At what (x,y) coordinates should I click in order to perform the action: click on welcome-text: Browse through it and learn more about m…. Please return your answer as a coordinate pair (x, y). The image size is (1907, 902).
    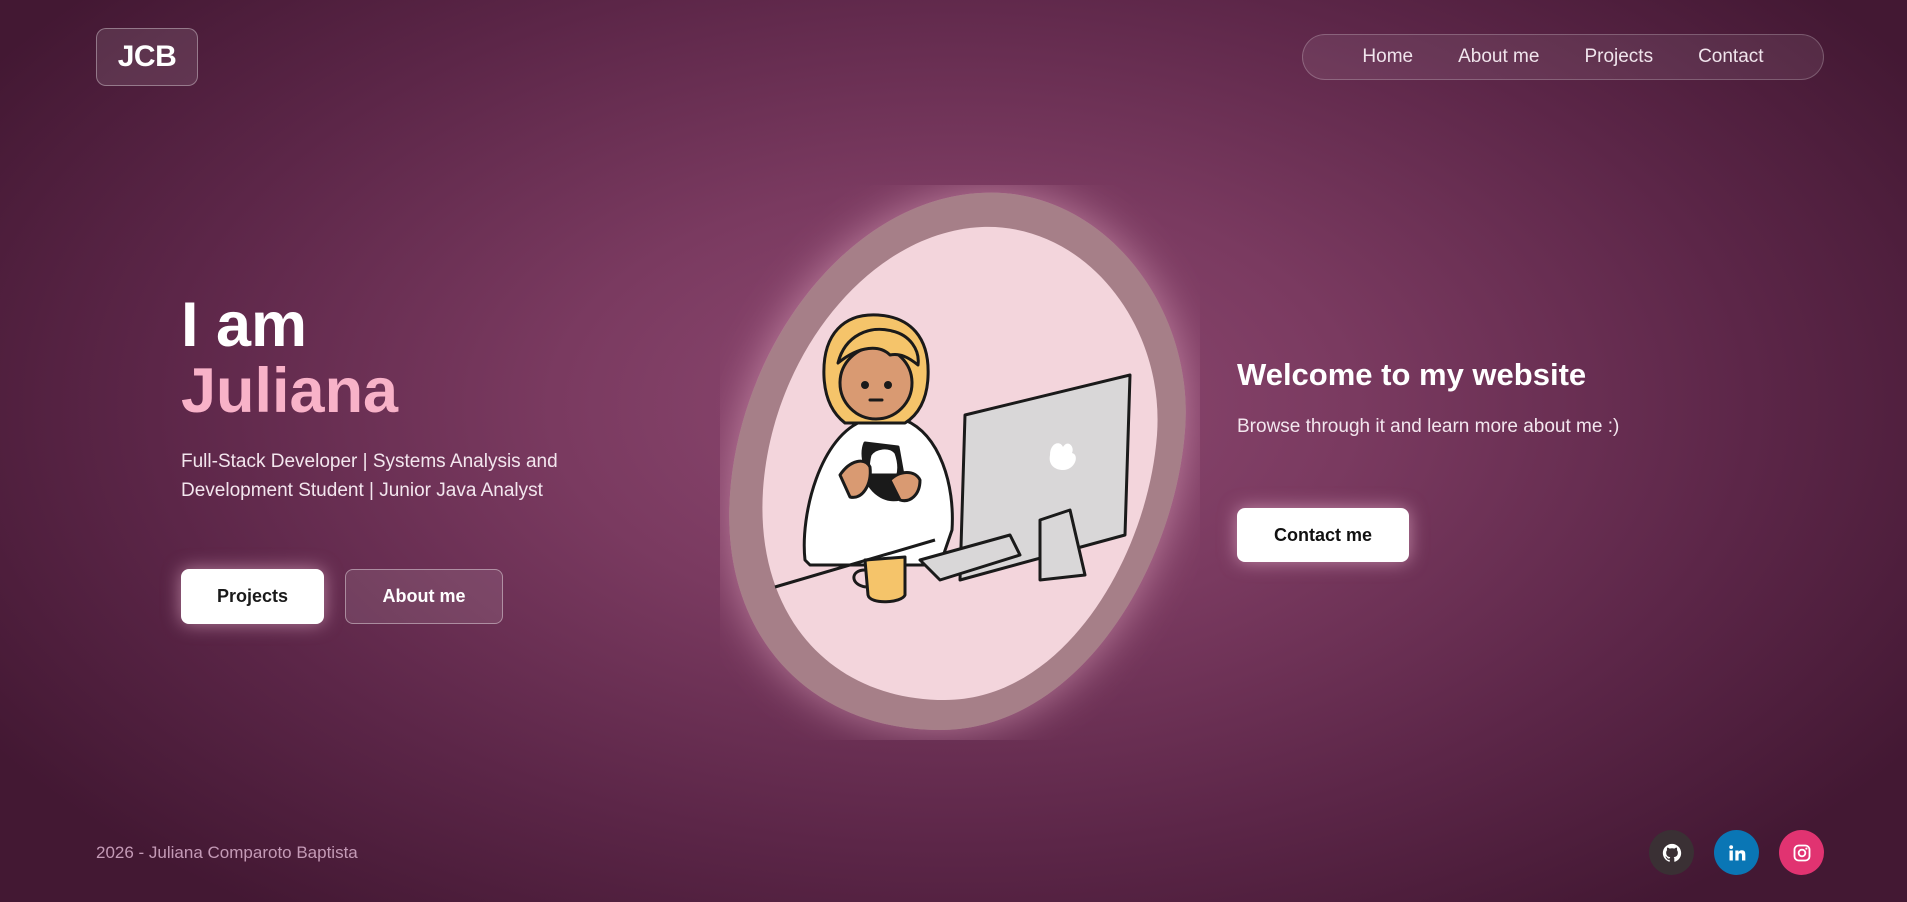
    Looking at the image, I should click on (1428, 426).